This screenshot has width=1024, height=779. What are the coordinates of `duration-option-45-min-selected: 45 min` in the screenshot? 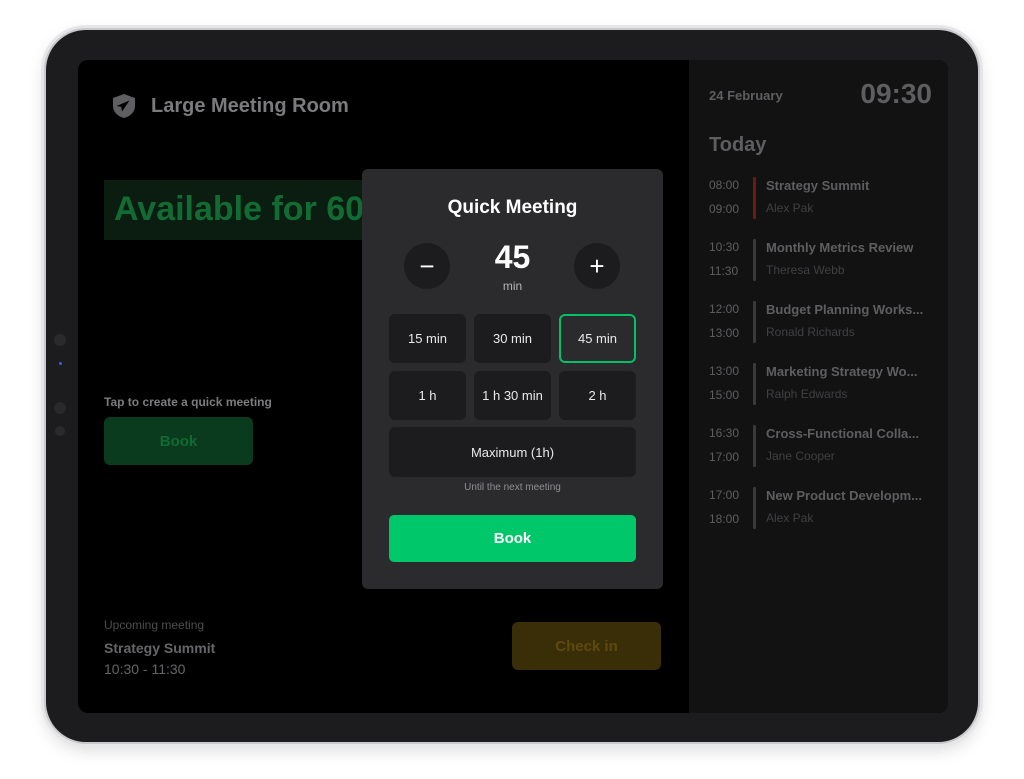 It's located at (597, 338).